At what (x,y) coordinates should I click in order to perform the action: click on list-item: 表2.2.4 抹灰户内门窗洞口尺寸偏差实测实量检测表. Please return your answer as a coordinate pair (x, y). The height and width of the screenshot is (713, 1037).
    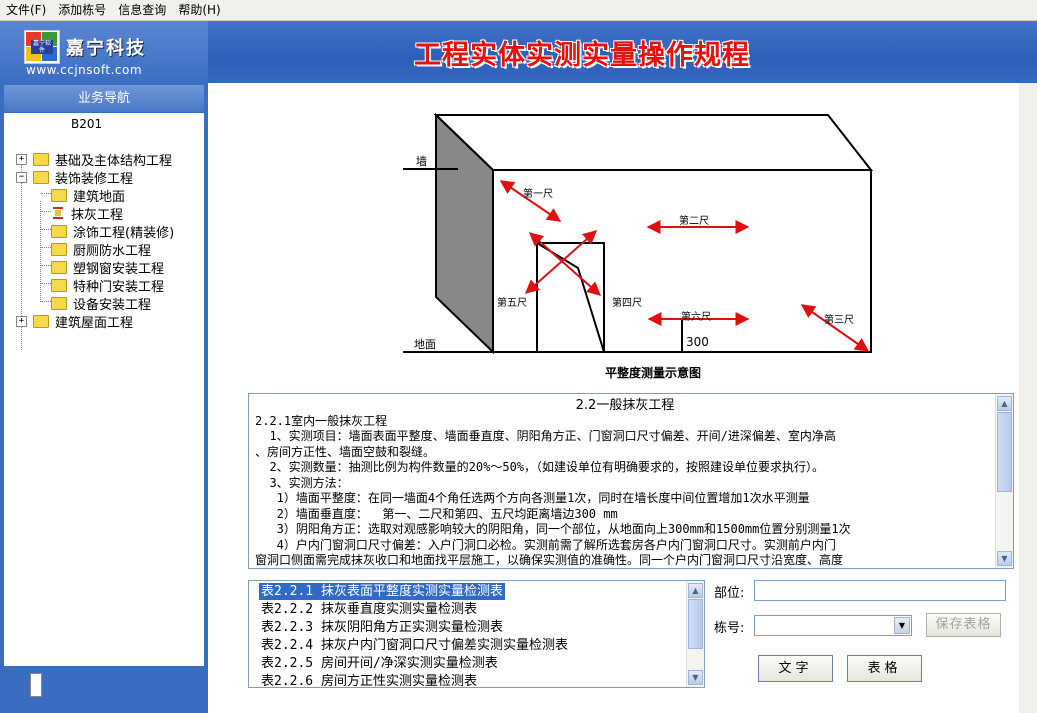
    Looking at the image, I should click on (414, 645).